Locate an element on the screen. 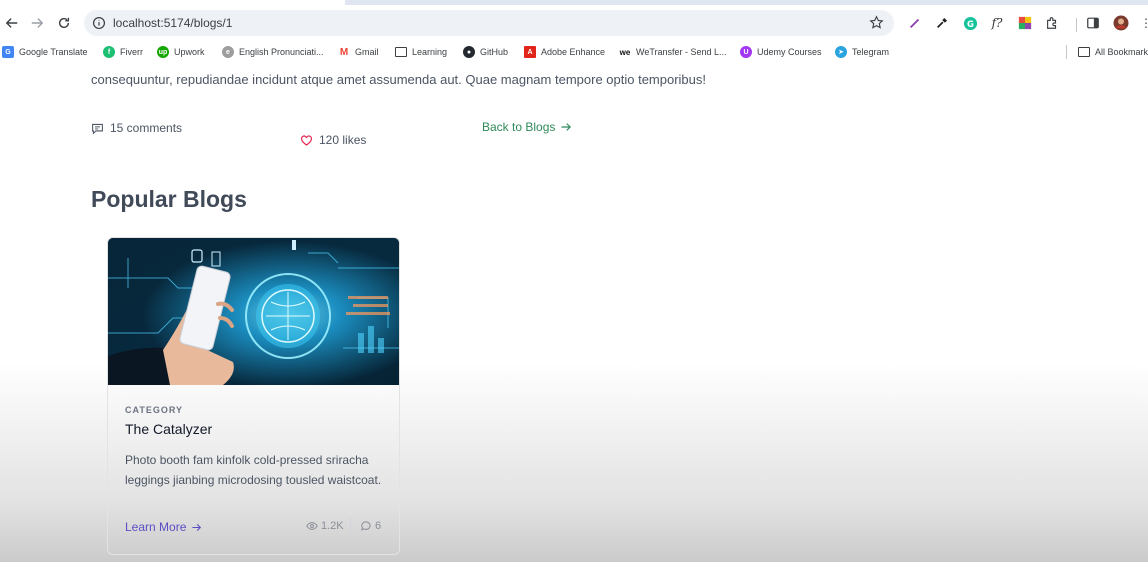 The width and height of the screenshot is (1148, 562). comment-icon is located at coordinates (97, 129).